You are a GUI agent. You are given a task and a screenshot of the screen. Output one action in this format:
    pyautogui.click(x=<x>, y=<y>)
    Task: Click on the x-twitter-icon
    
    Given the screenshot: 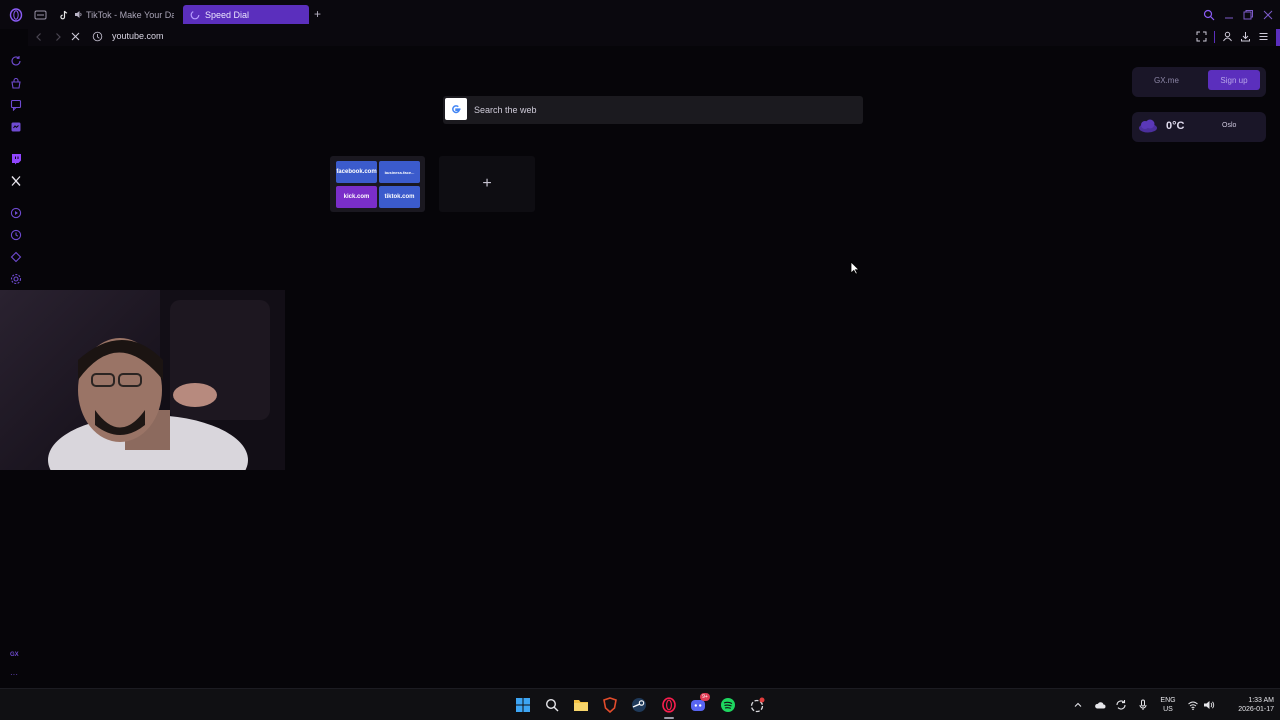 What is the action you would take?
    pyautogui.click(x=16, y=181)
    